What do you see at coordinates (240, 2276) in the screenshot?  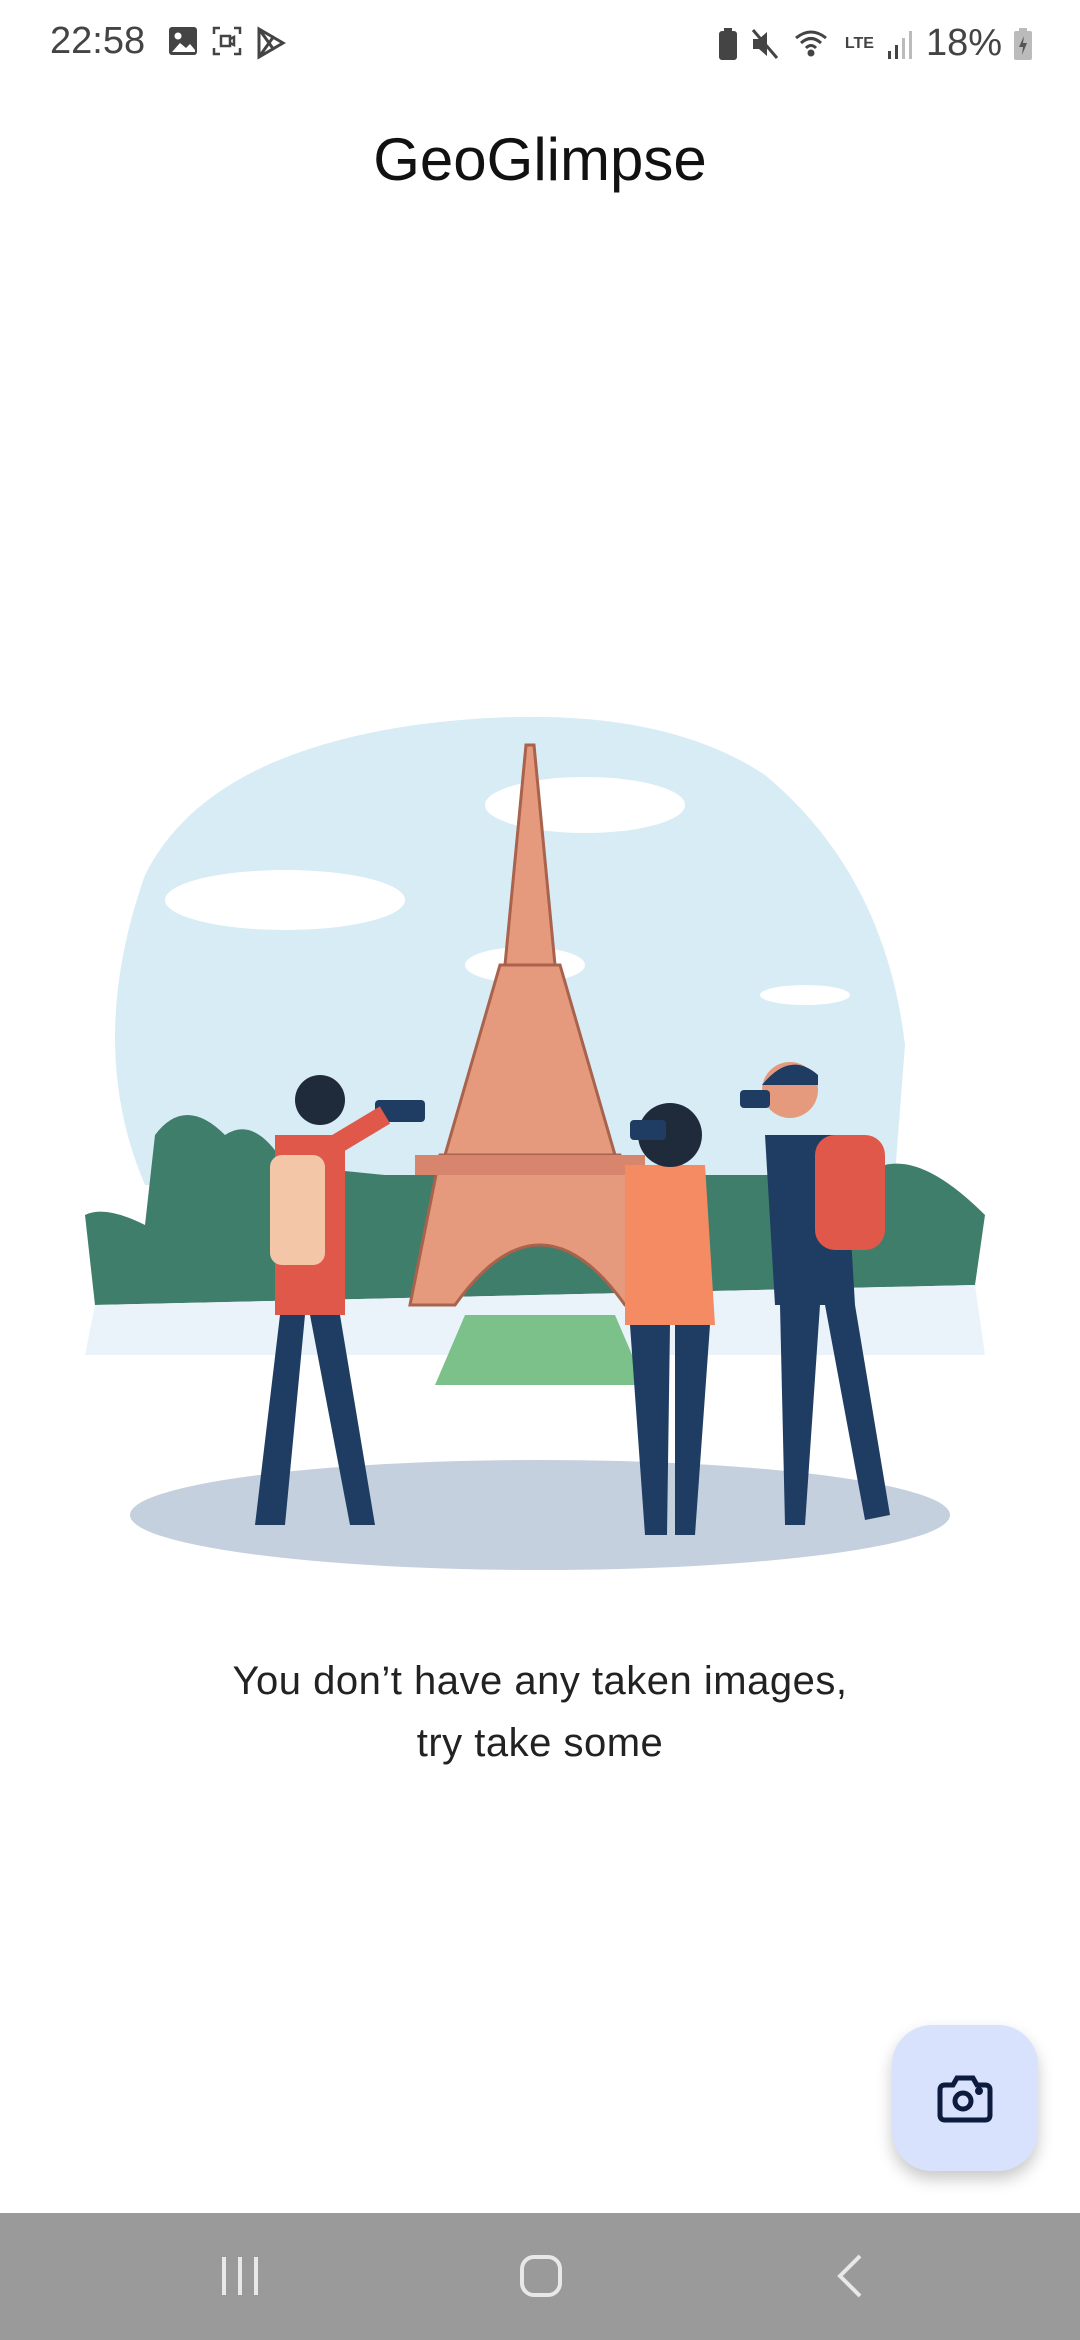 I see `recent-apps-button` at bounding box center [240, 2276].